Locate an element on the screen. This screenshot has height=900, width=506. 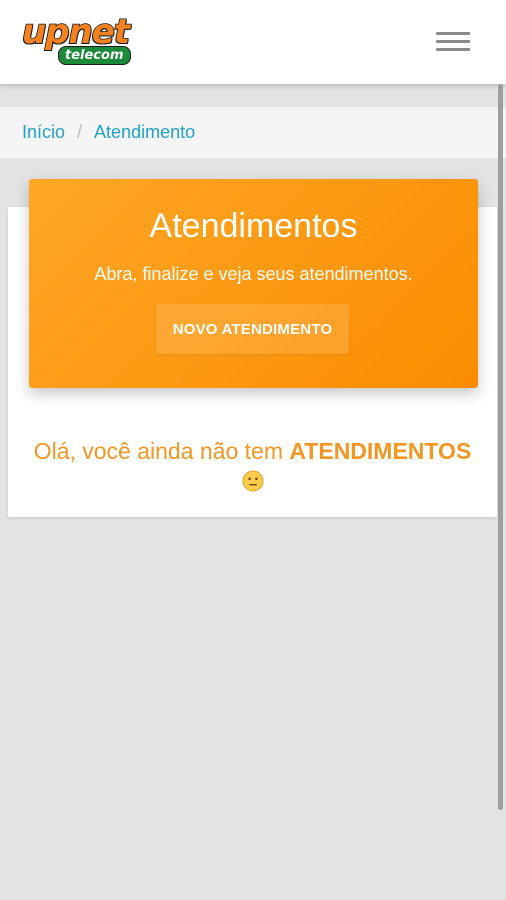
hamburger-menu-icon is located at coordinates (454, 42).